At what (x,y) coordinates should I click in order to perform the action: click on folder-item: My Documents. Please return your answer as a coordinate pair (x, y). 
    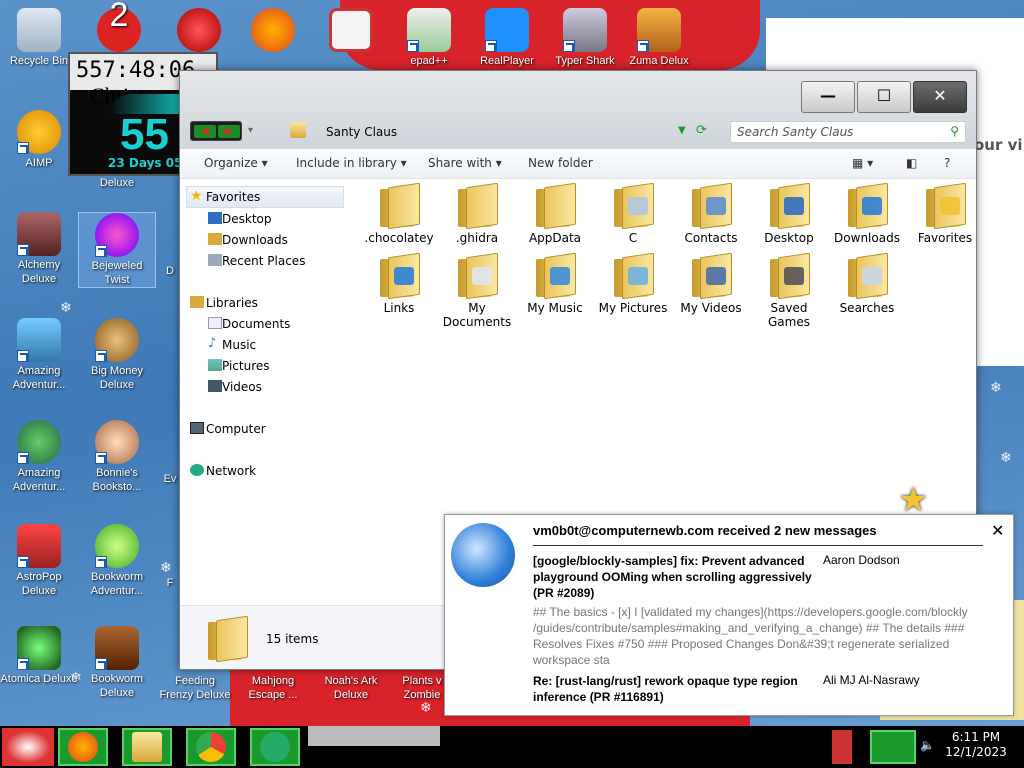
    Looking at the image, I should click on (477, 290).